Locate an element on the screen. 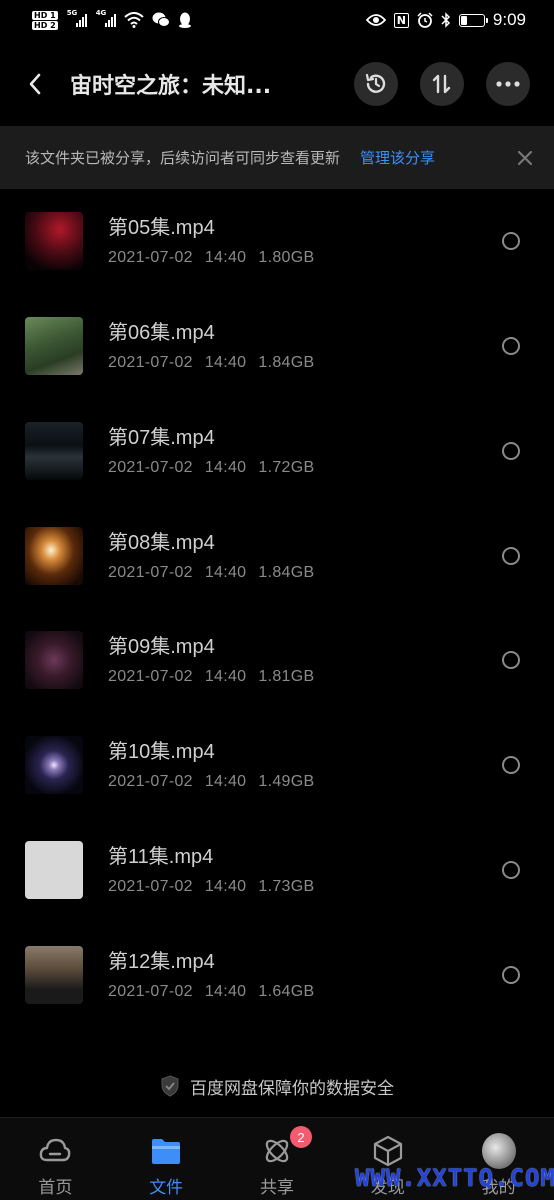 Image resolution: width=554 pixels, height=1200 pixels. sim-indicators: HD 1 HD 2 is located at coordinates (45, 20).